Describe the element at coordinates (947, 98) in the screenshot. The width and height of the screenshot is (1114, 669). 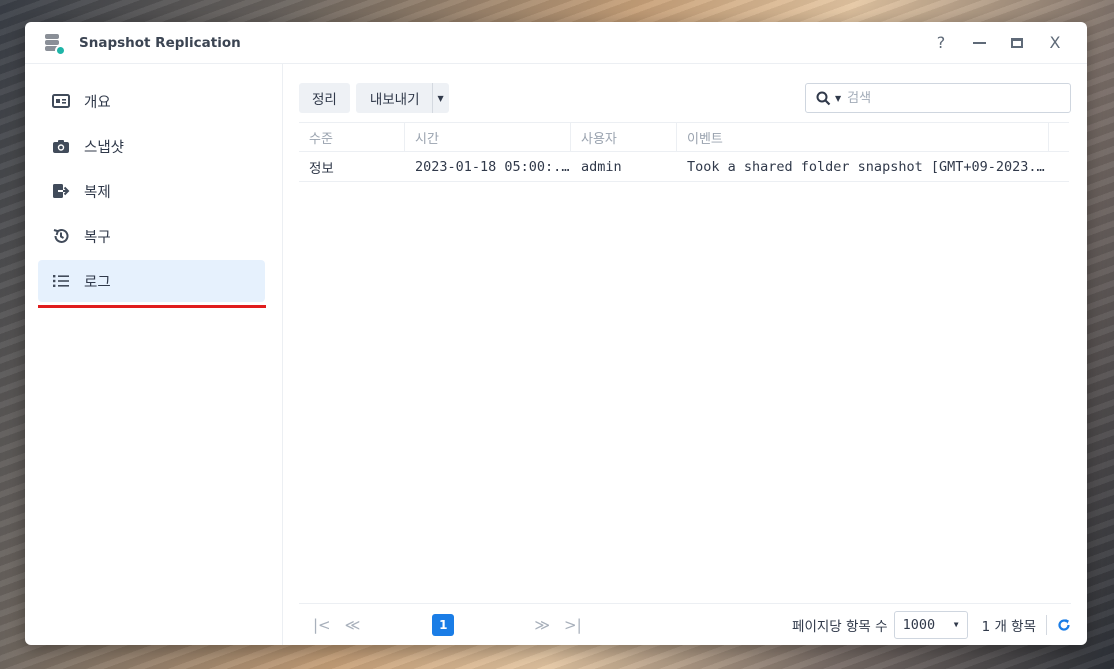
I see `search-input` at that location.